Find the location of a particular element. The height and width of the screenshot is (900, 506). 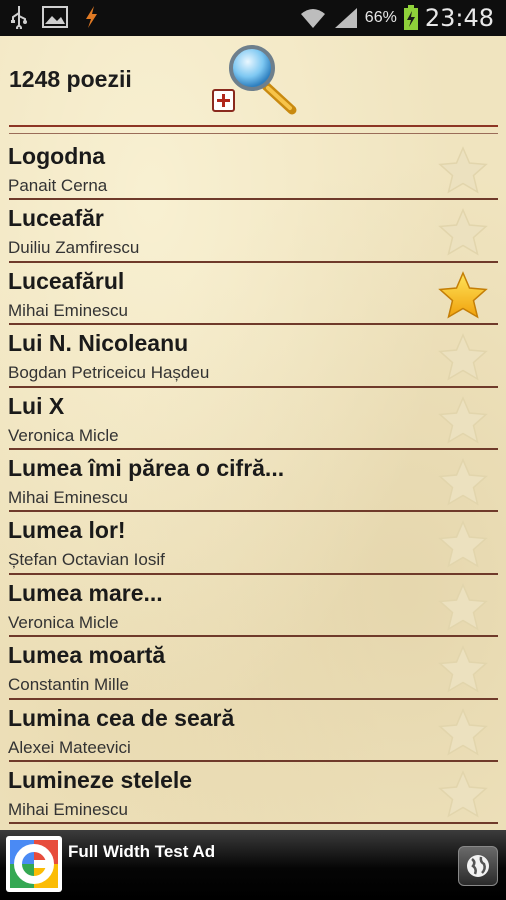

poem-title: Lumea moartă is located at coordinates (87, 655).